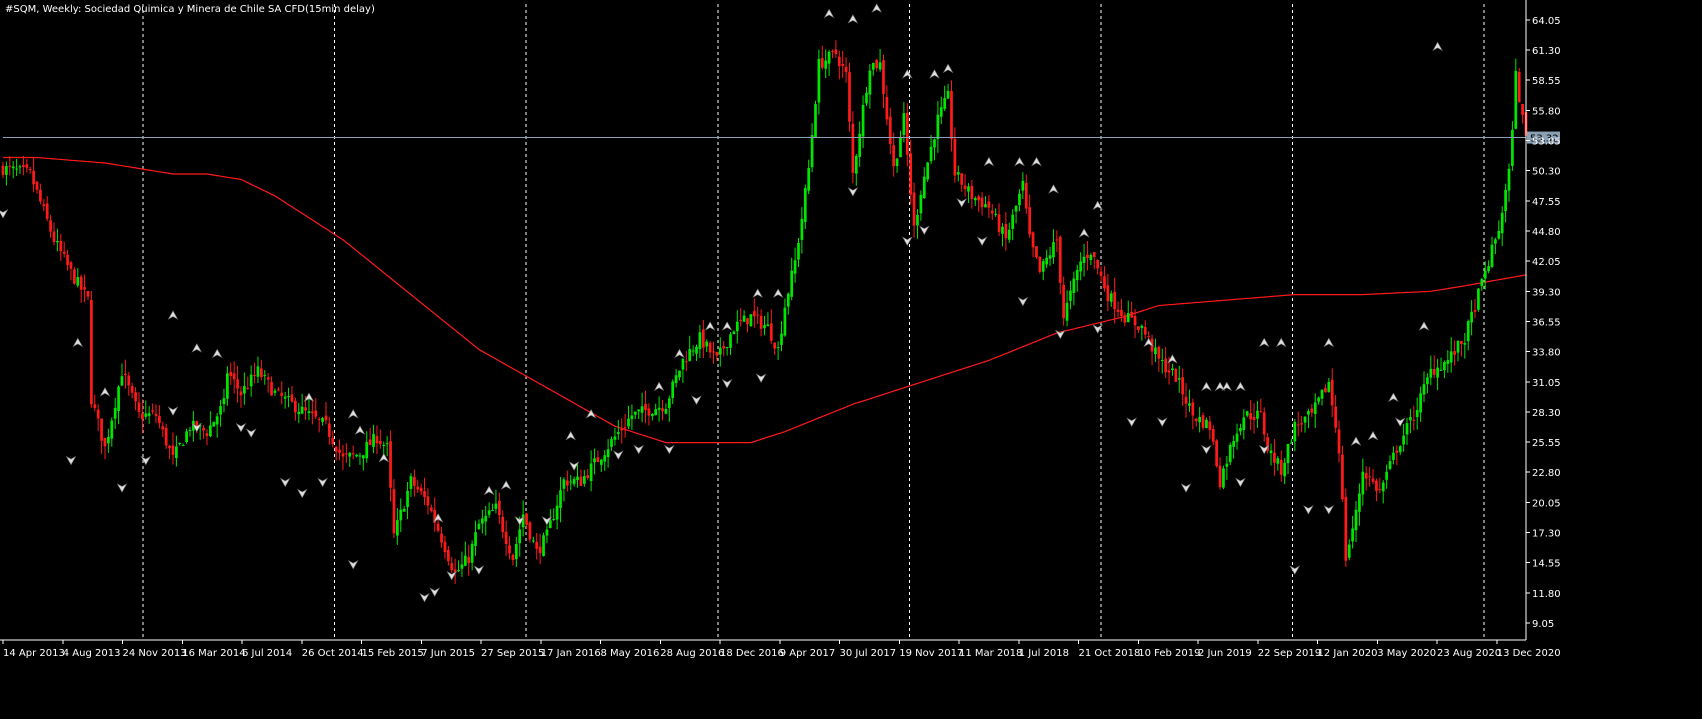 This screenshot has height=719, width=1702. Describe the element at coordinates (213, 653) in the screenshot. I see `x-tick-label: 16 Mar 2014` at that location.